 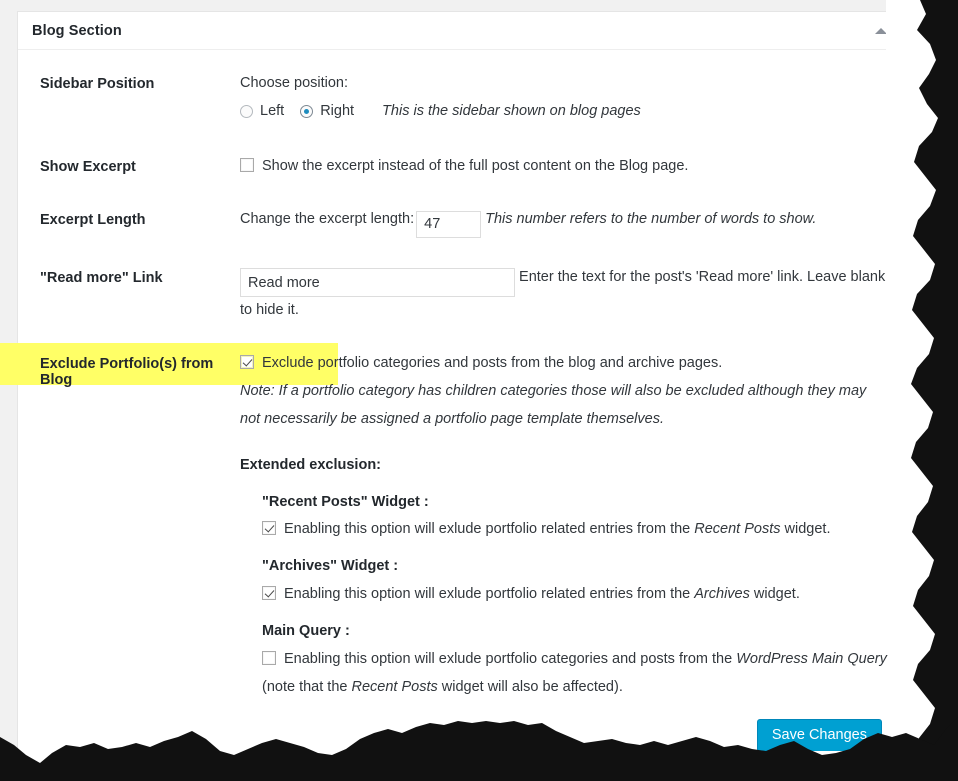 I want to click on chevron-up-icon, so click(x=881, y=31).